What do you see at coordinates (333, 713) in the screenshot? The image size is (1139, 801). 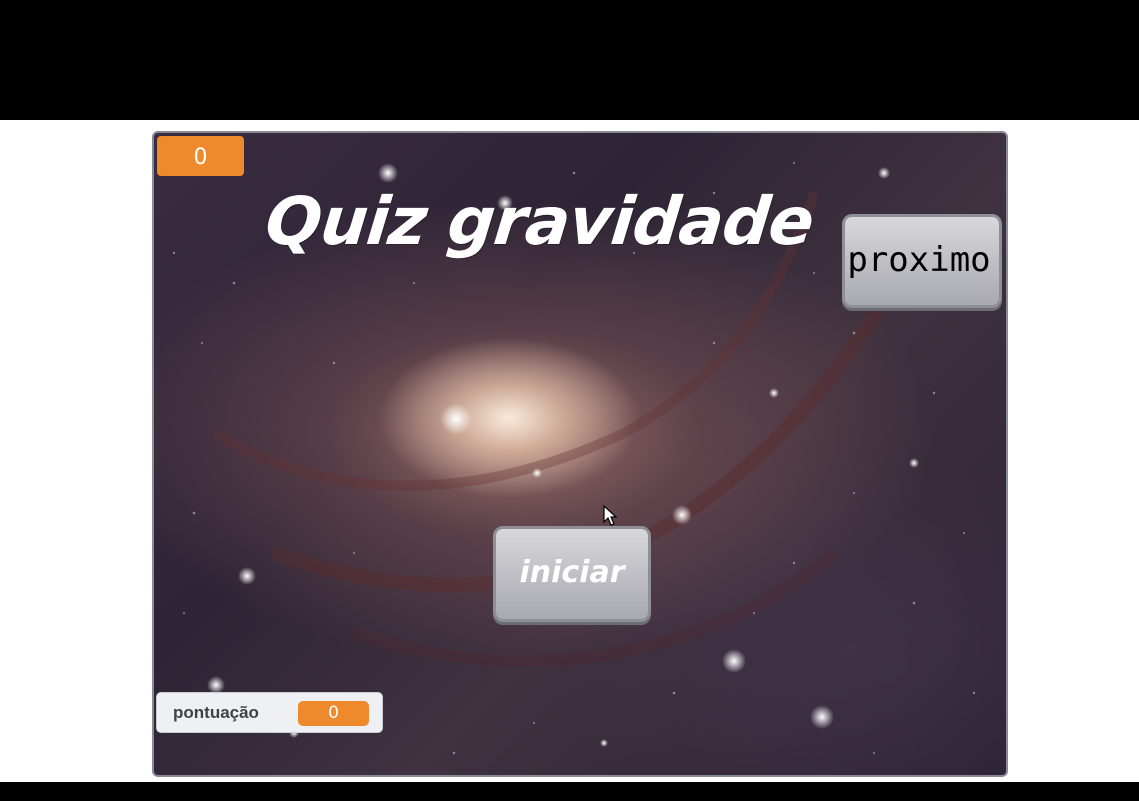 I see `score-value: 0` at bounding box center [333, 713].